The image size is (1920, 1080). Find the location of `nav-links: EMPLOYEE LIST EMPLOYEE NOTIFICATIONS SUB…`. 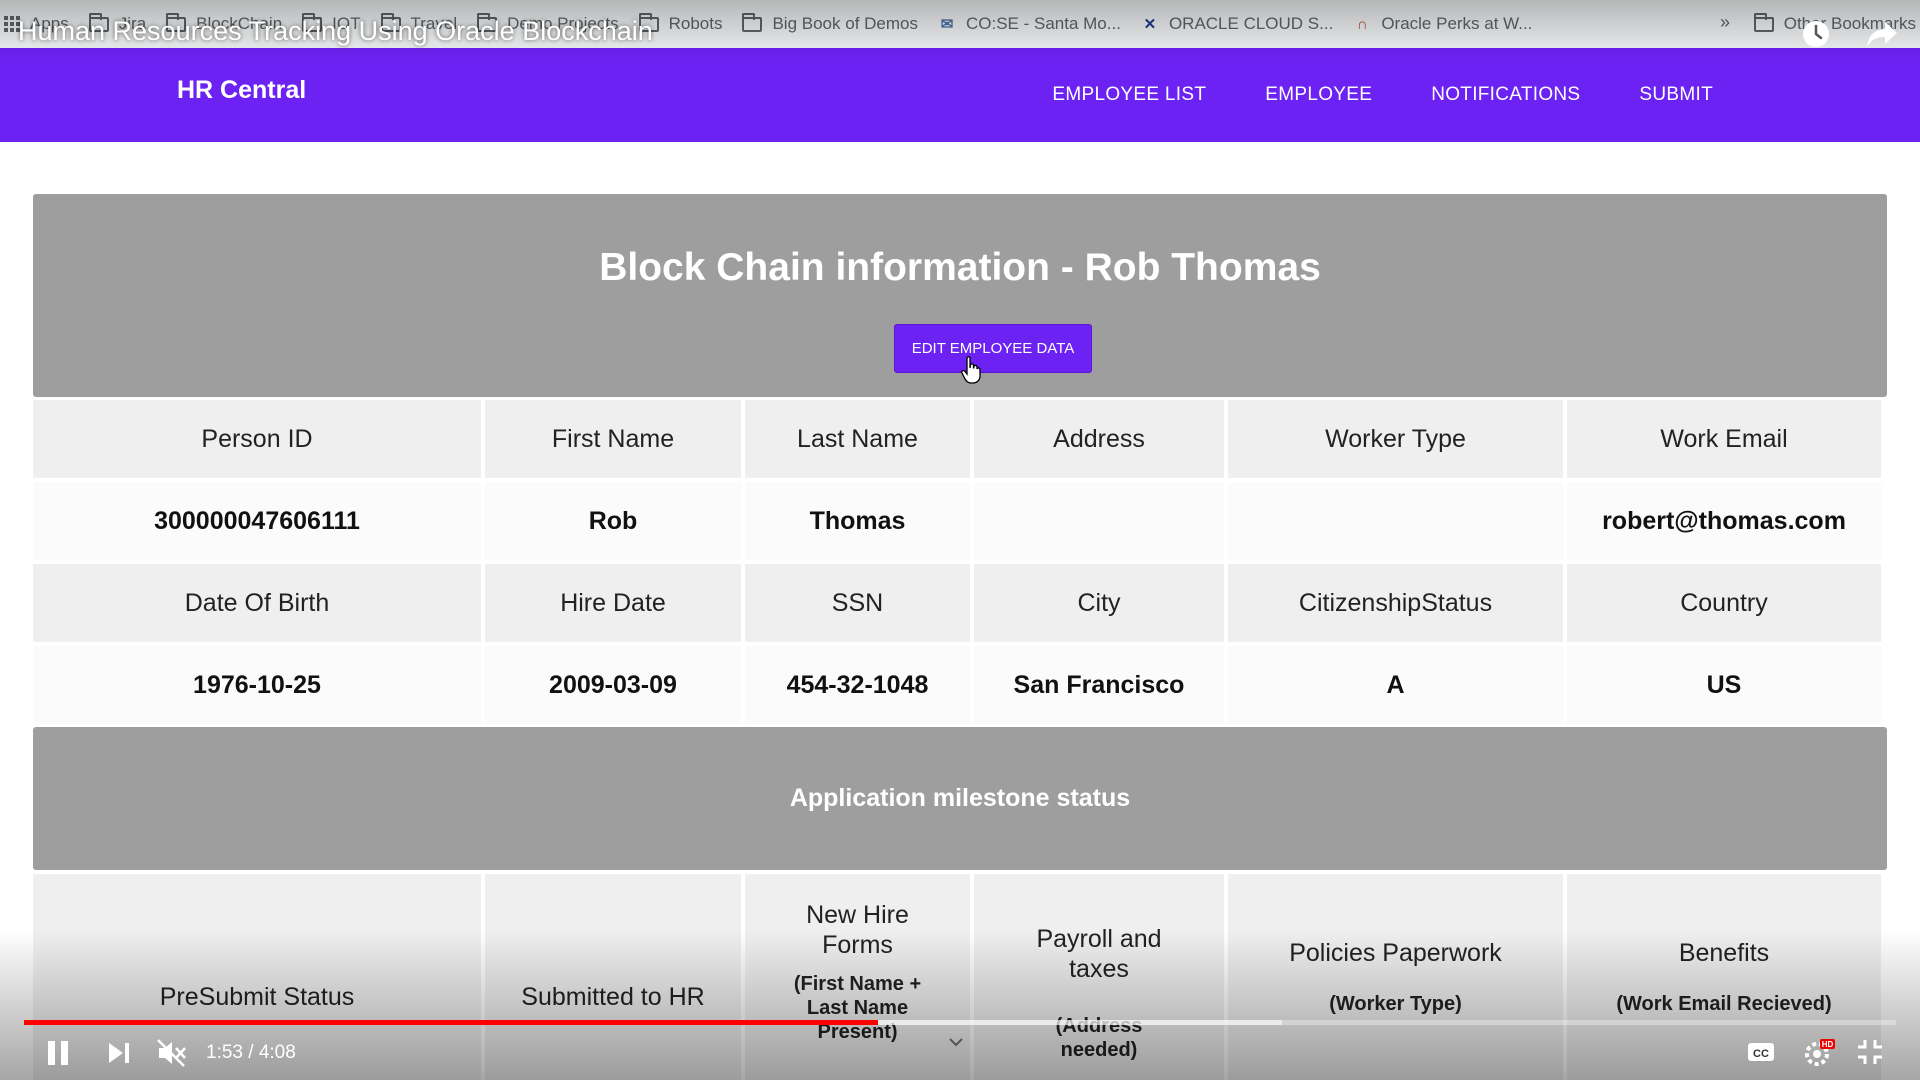

nav-links: EMPLOYEE LIST EMPLOYEE NOTIFICATIONS SUB… is located at coordinates (1382, 95).